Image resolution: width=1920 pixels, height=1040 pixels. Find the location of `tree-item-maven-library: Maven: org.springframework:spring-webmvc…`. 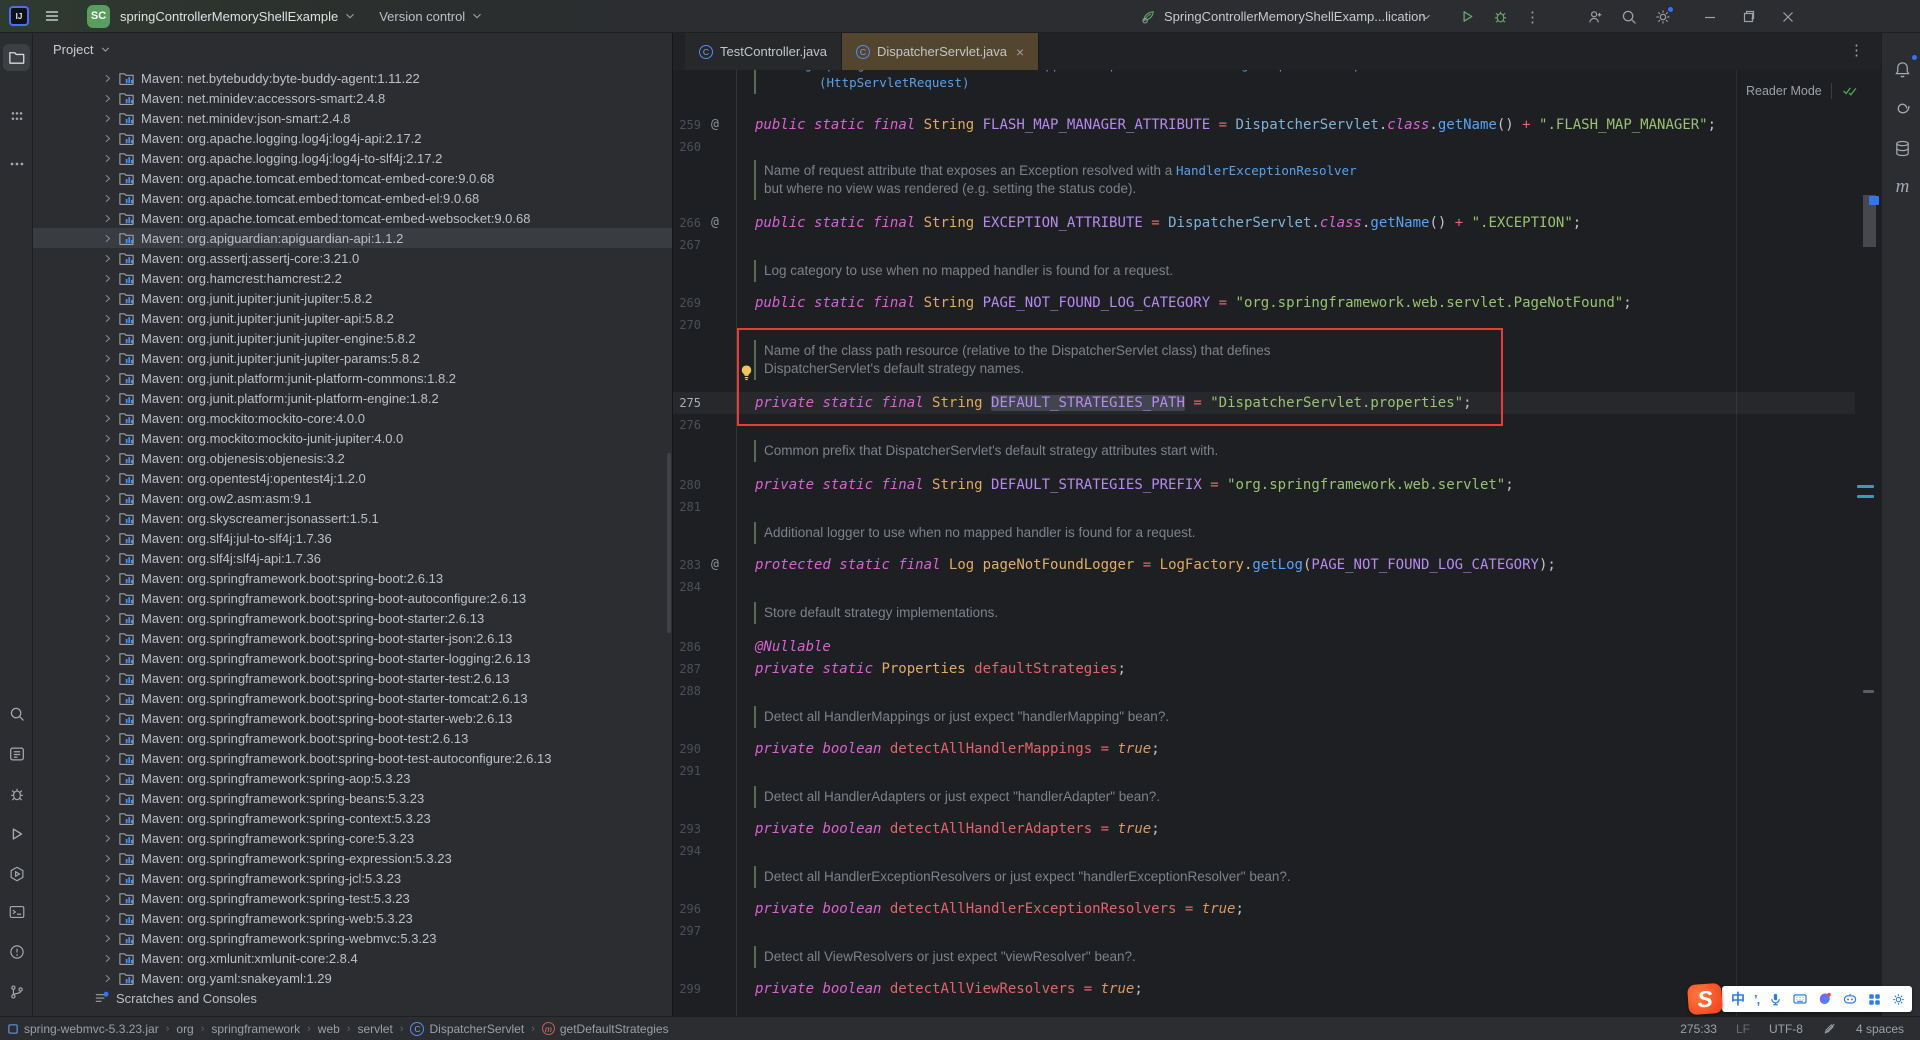

tree-item-maven-library: Maven: org.springframework:spring-webmvc… is located at coordinates (352, 938).